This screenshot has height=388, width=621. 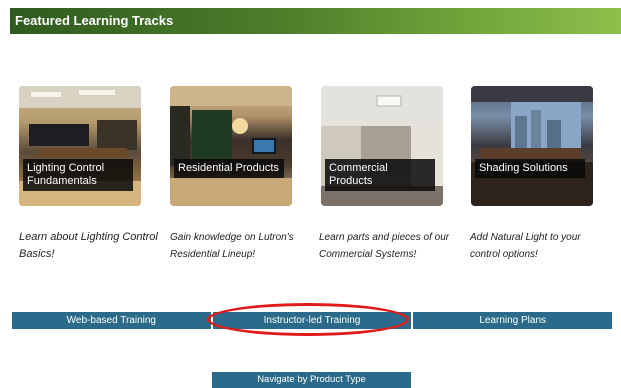 What do you see at coordinates (88, 245) in the screenshot?
I see `track-description: Learn about Lighting Control Basics!` at bounding box center [88, 245].